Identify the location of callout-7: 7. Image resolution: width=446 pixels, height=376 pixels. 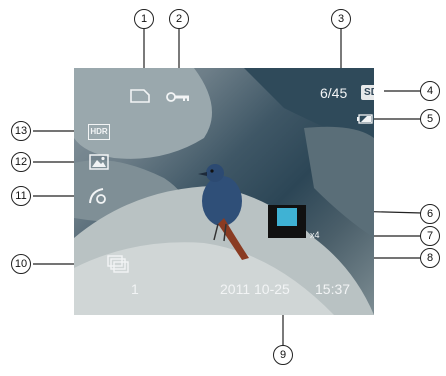
(430, 236).